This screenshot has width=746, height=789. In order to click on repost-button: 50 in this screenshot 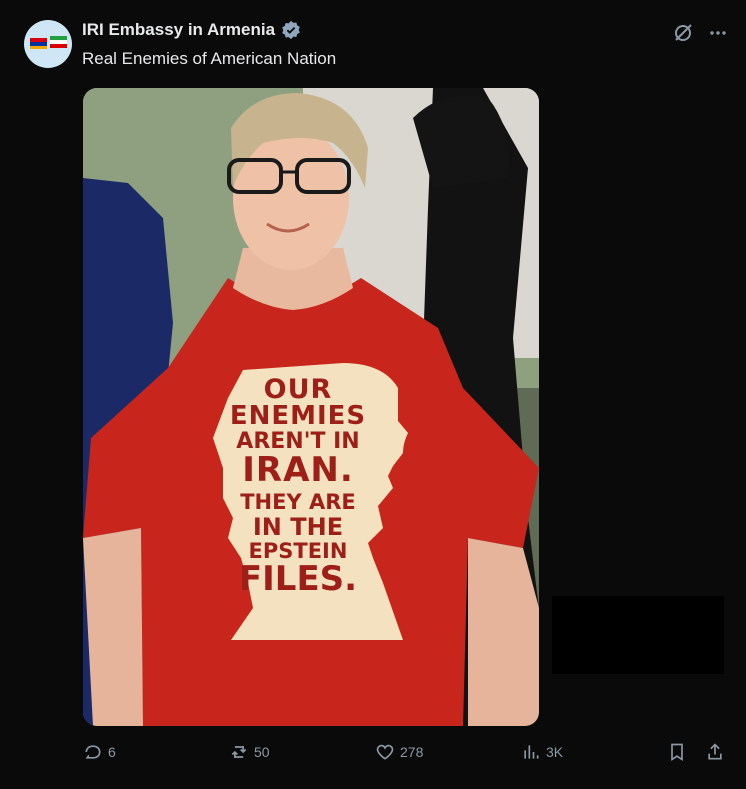, I will do `click(249, 752)`.